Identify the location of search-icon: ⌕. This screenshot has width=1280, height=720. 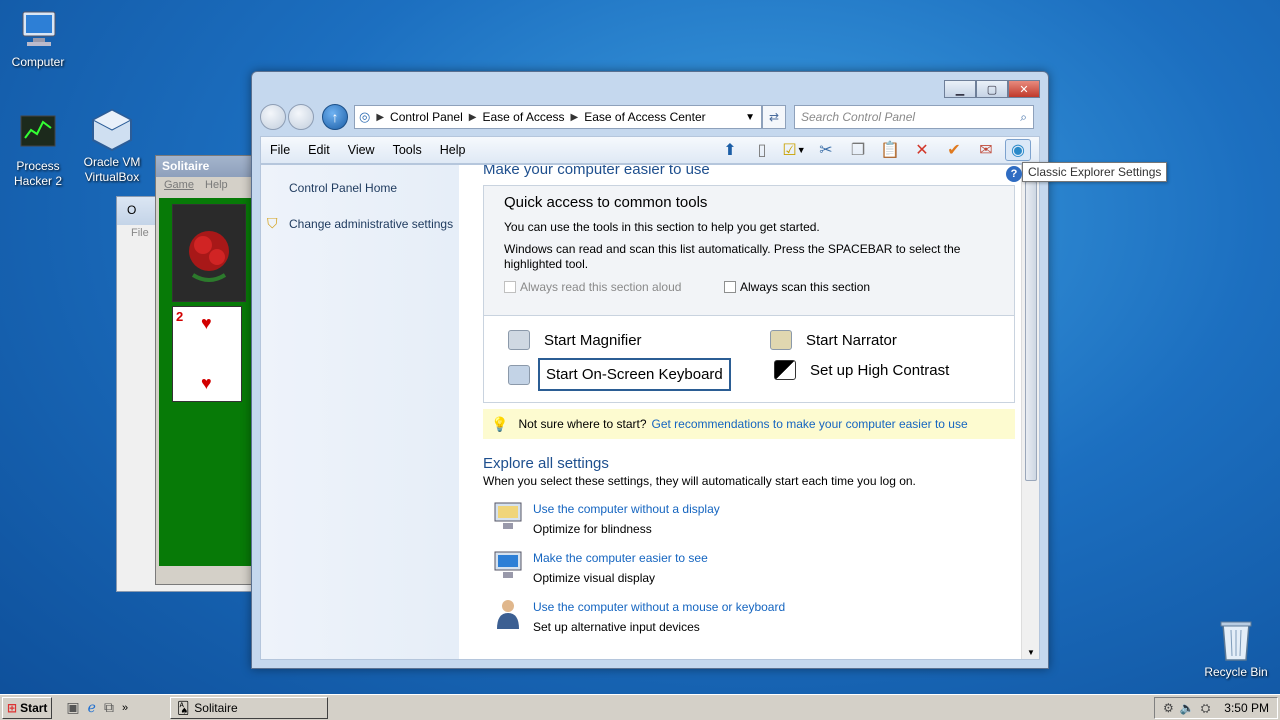
(1023, 116).